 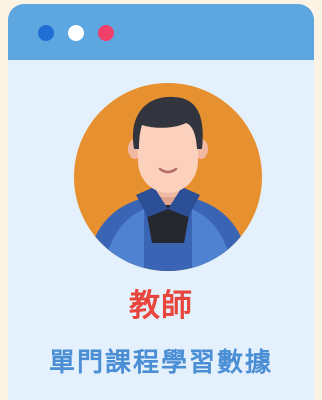 I want to click on course-data-subtitle: 單門課程學習數據, so click(x=160, y=363).